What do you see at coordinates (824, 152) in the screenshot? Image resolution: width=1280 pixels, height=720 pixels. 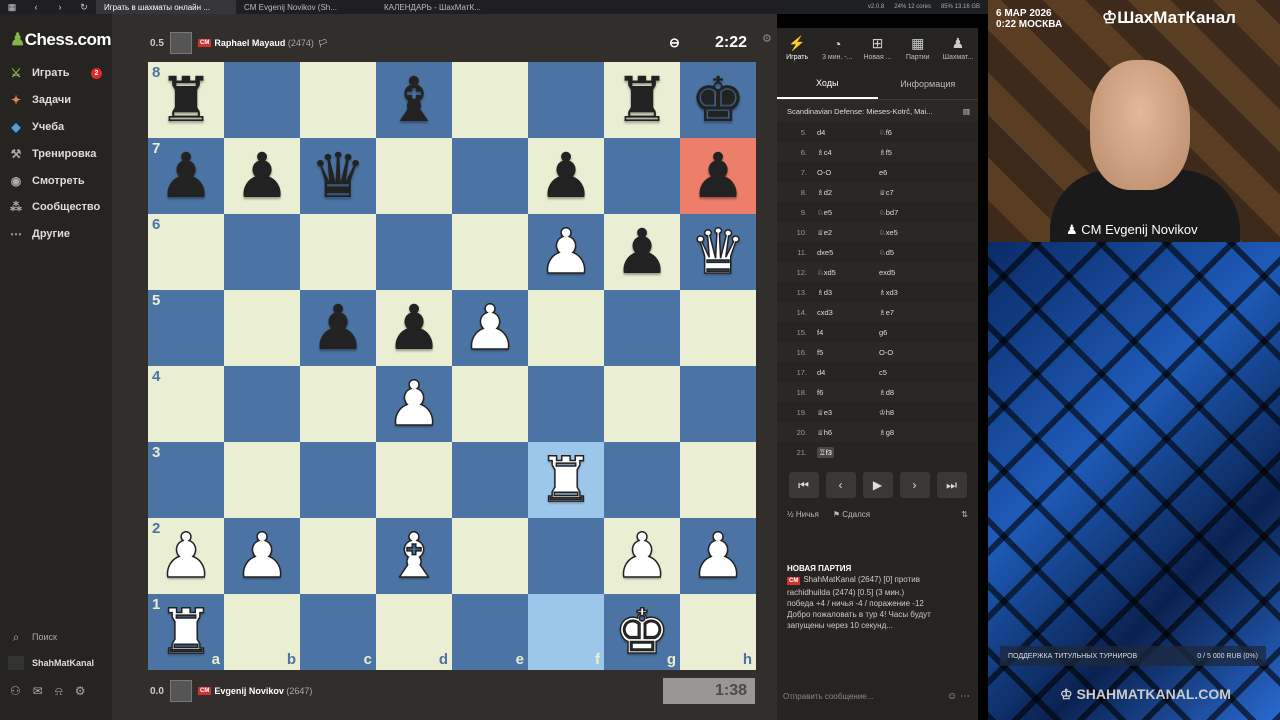 I see `move: ♗c4` at bounding box center [824, 152].